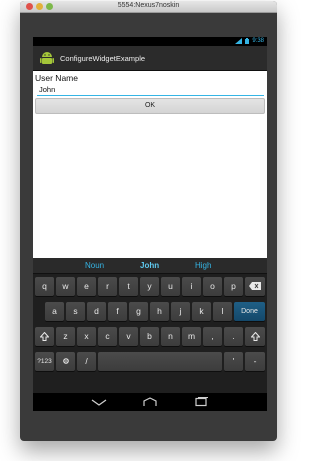 The height and width of the screenshot is (461, 320). I want to click on backspace-key, so click(255, 286).